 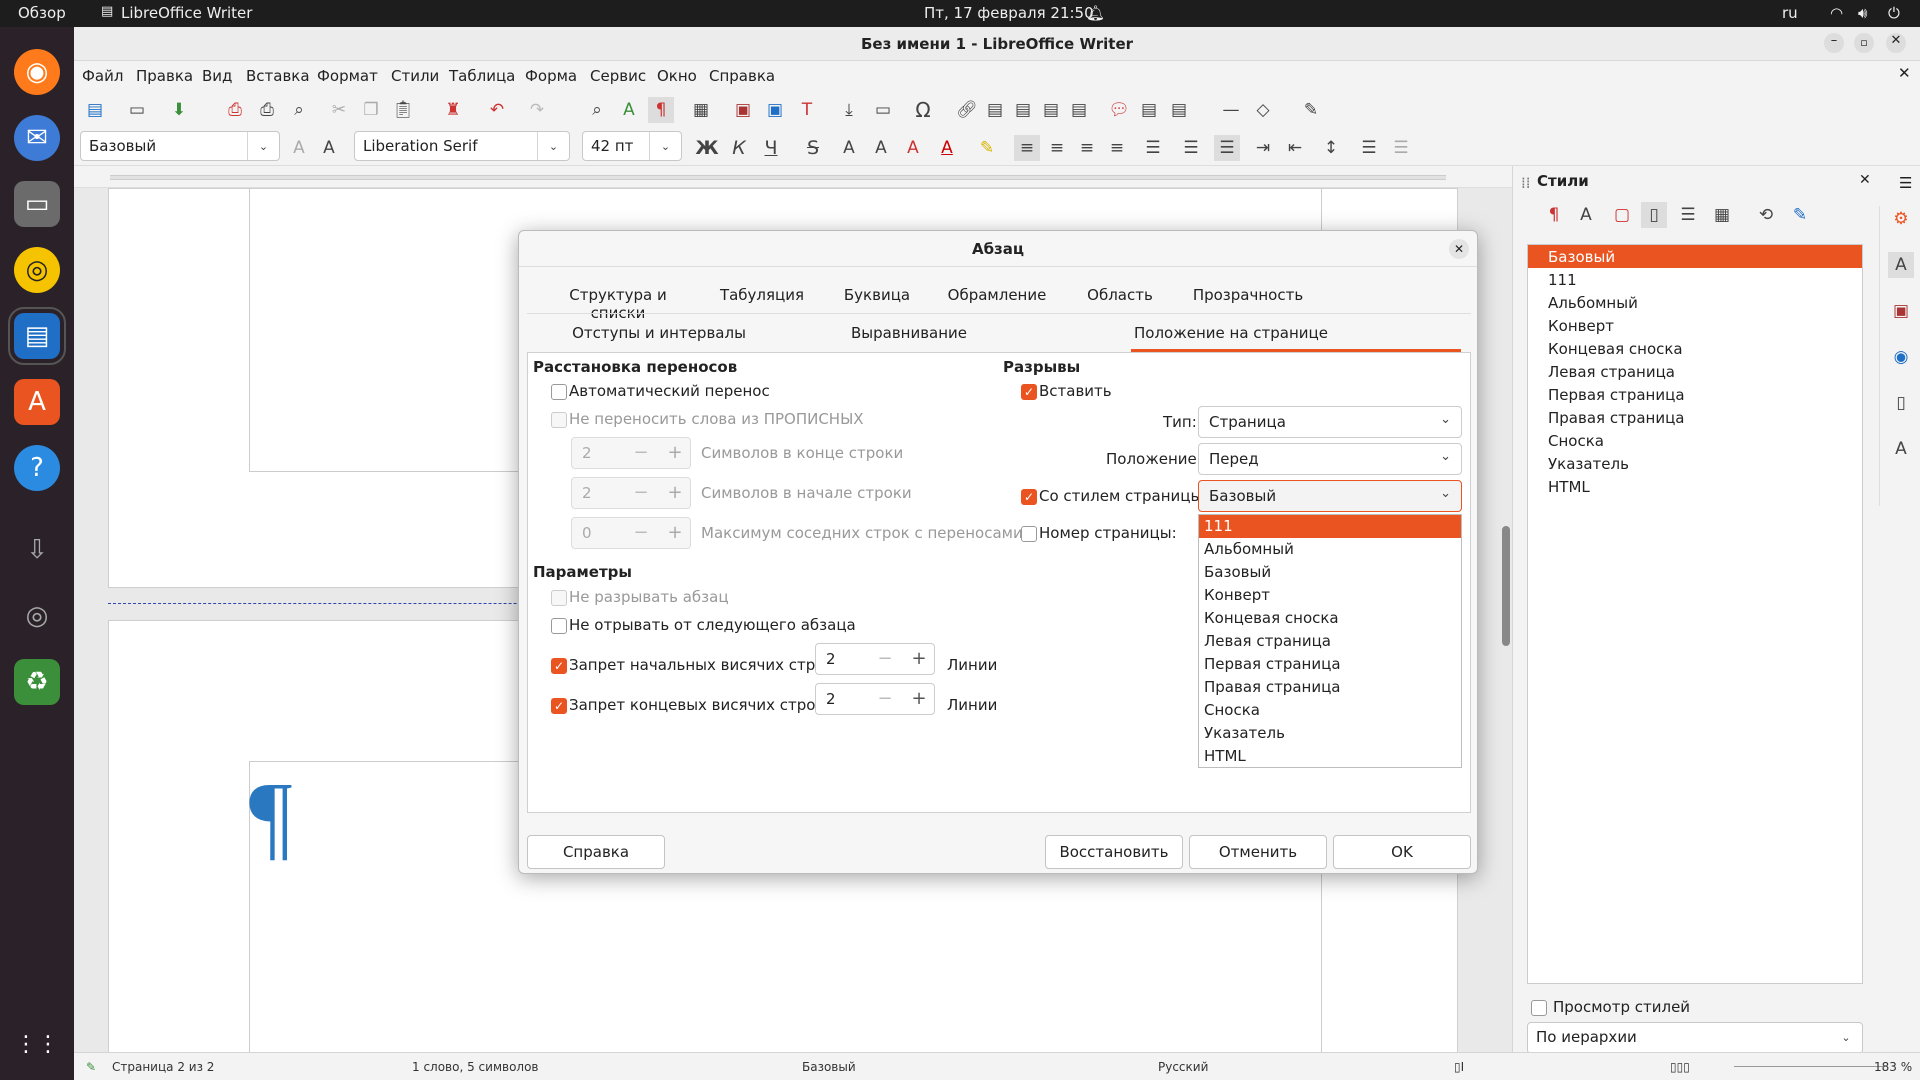 I want to click on menu-view: Вид, so click(x=217, y=76).